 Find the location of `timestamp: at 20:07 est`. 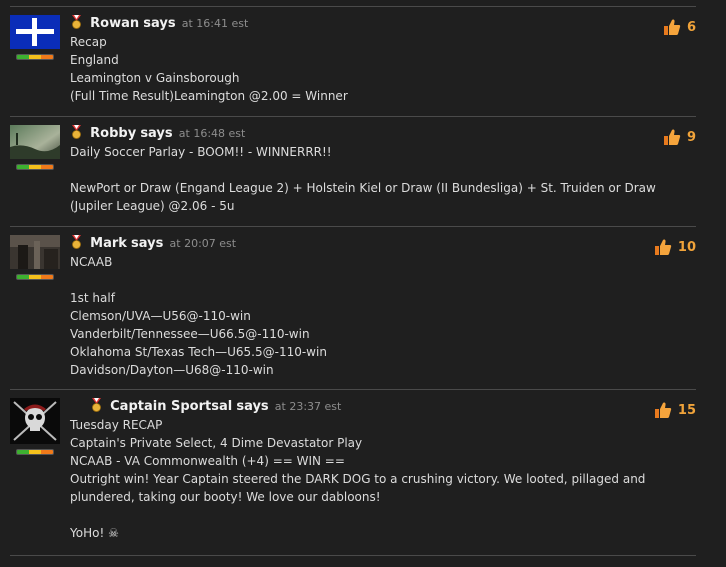

timestamp: at 20:07 est is located at coordinates (203, 243).